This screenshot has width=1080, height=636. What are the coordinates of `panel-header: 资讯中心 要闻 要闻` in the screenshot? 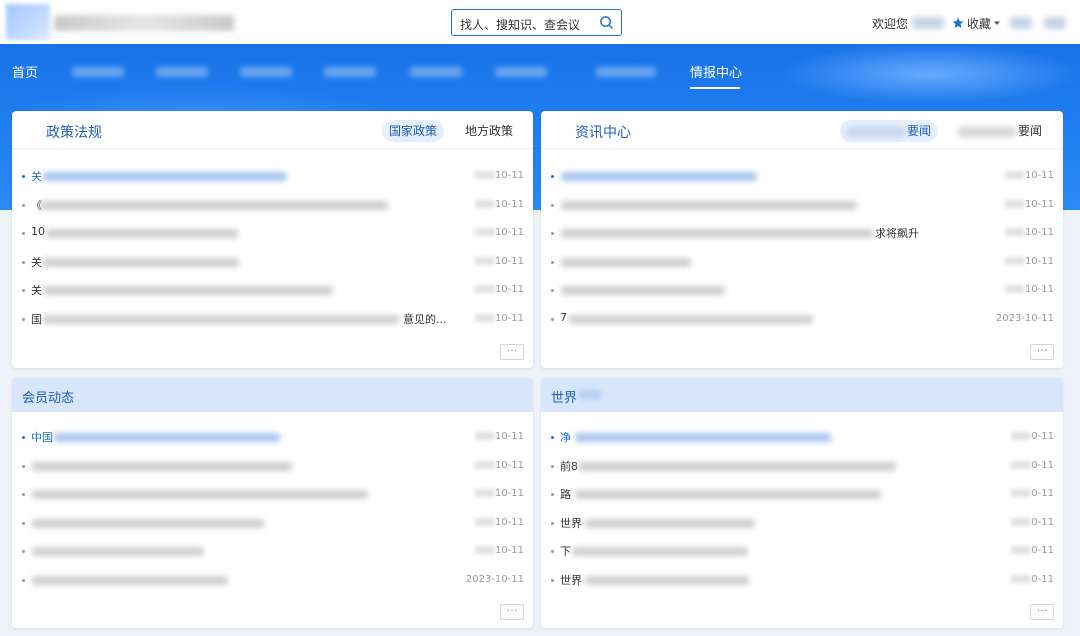 It's located at (802, 130).